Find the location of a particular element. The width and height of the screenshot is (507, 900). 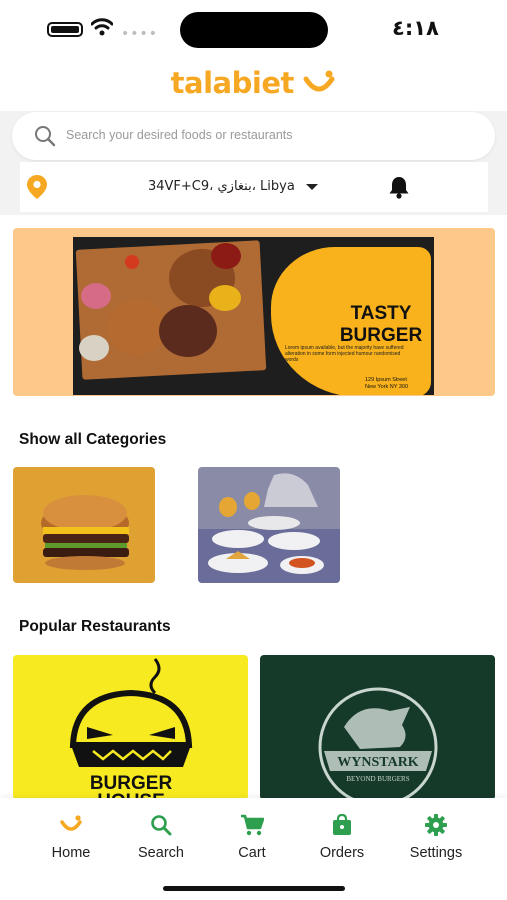

app-logo: talabiet is located at coordinates (253, 83).